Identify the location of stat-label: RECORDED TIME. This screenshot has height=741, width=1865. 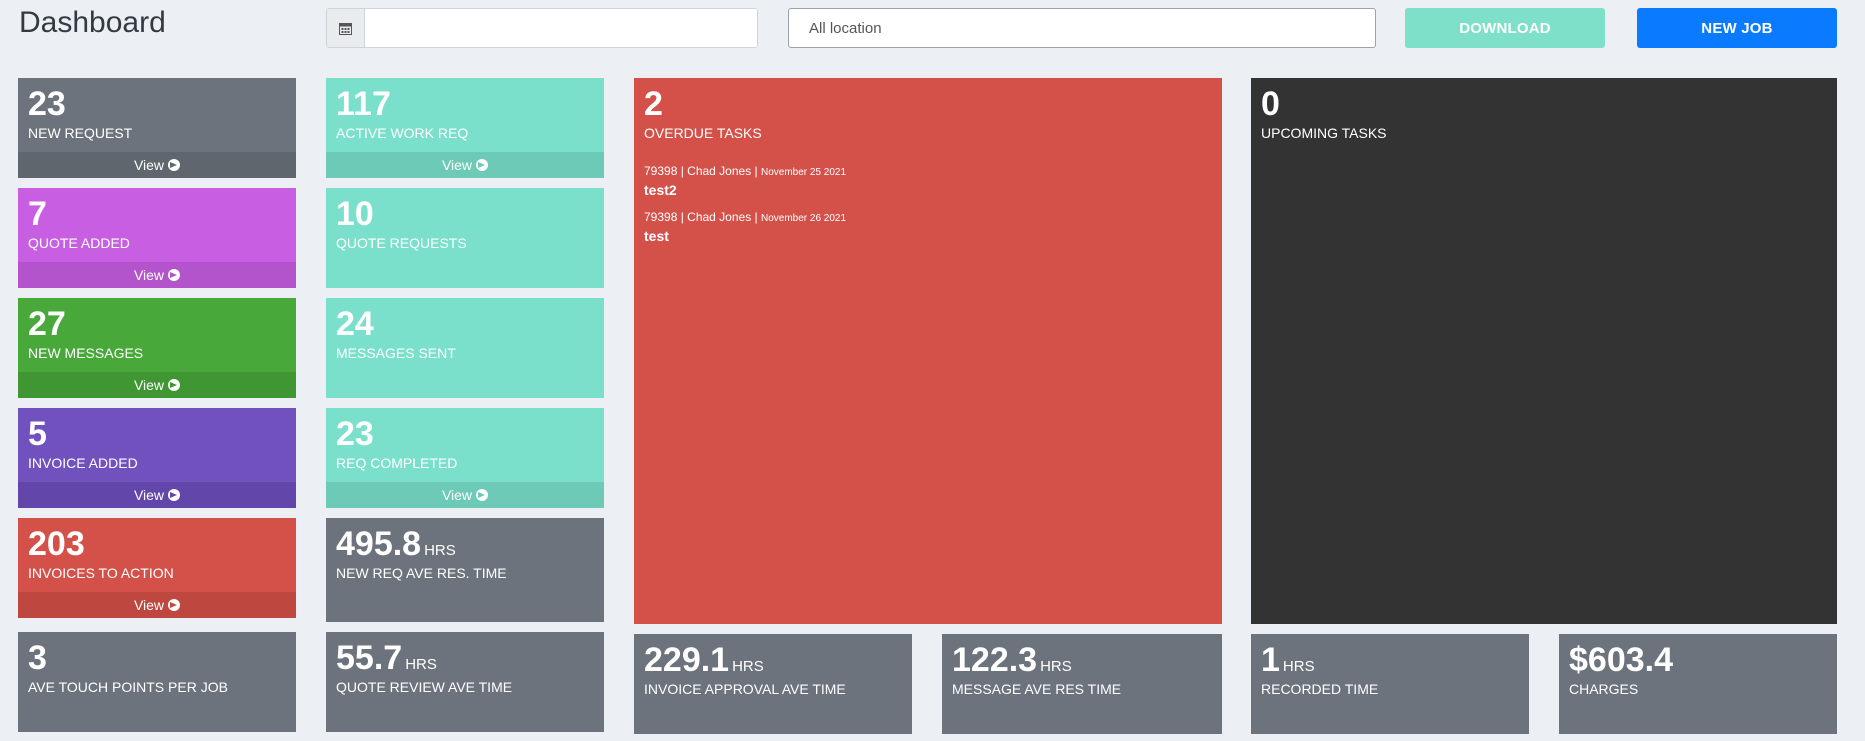
(1320, 689).